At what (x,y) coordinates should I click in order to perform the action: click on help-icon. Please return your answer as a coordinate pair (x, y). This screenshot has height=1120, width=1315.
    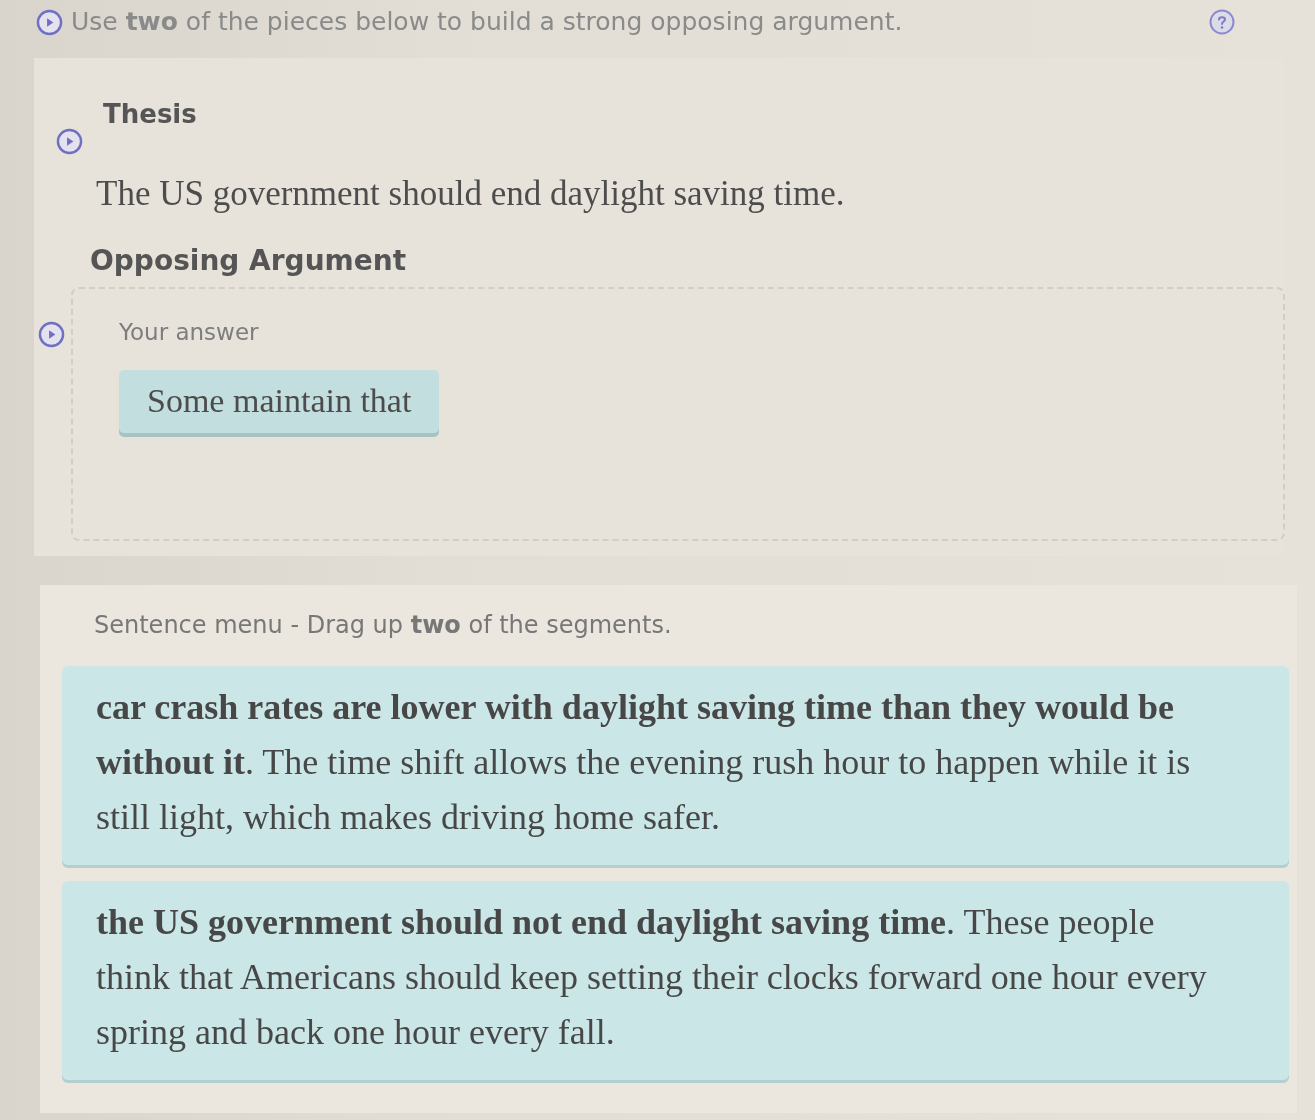
    Looking at the image, I should click on (1222, 22).